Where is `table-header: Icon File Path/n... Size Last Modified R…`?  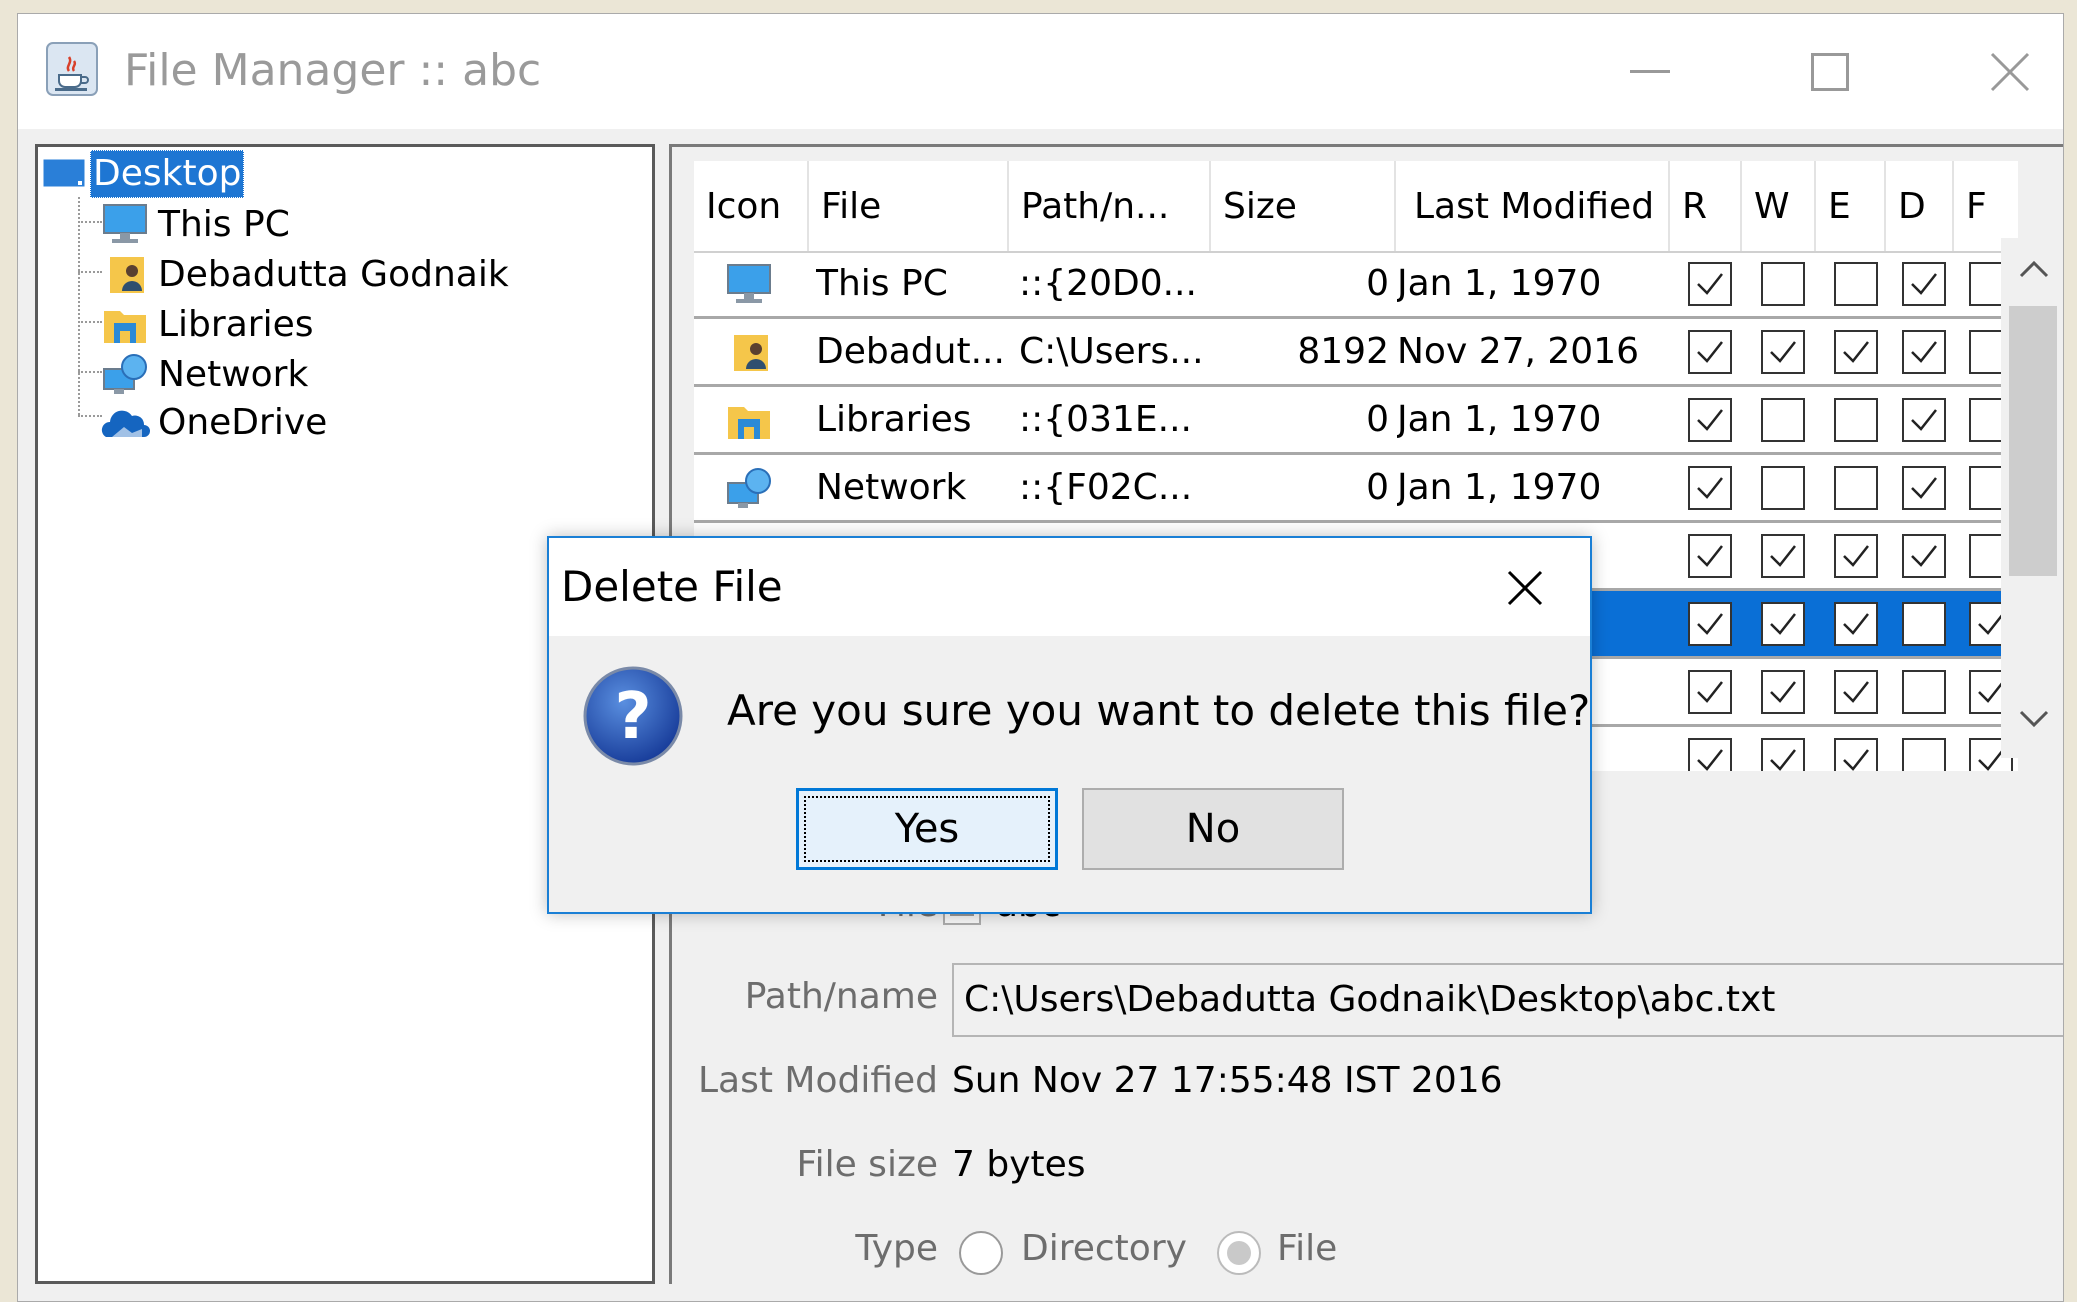 table-header: Icon File Path/n... Size Last Modified R… is located at coordinates (1356, 207).